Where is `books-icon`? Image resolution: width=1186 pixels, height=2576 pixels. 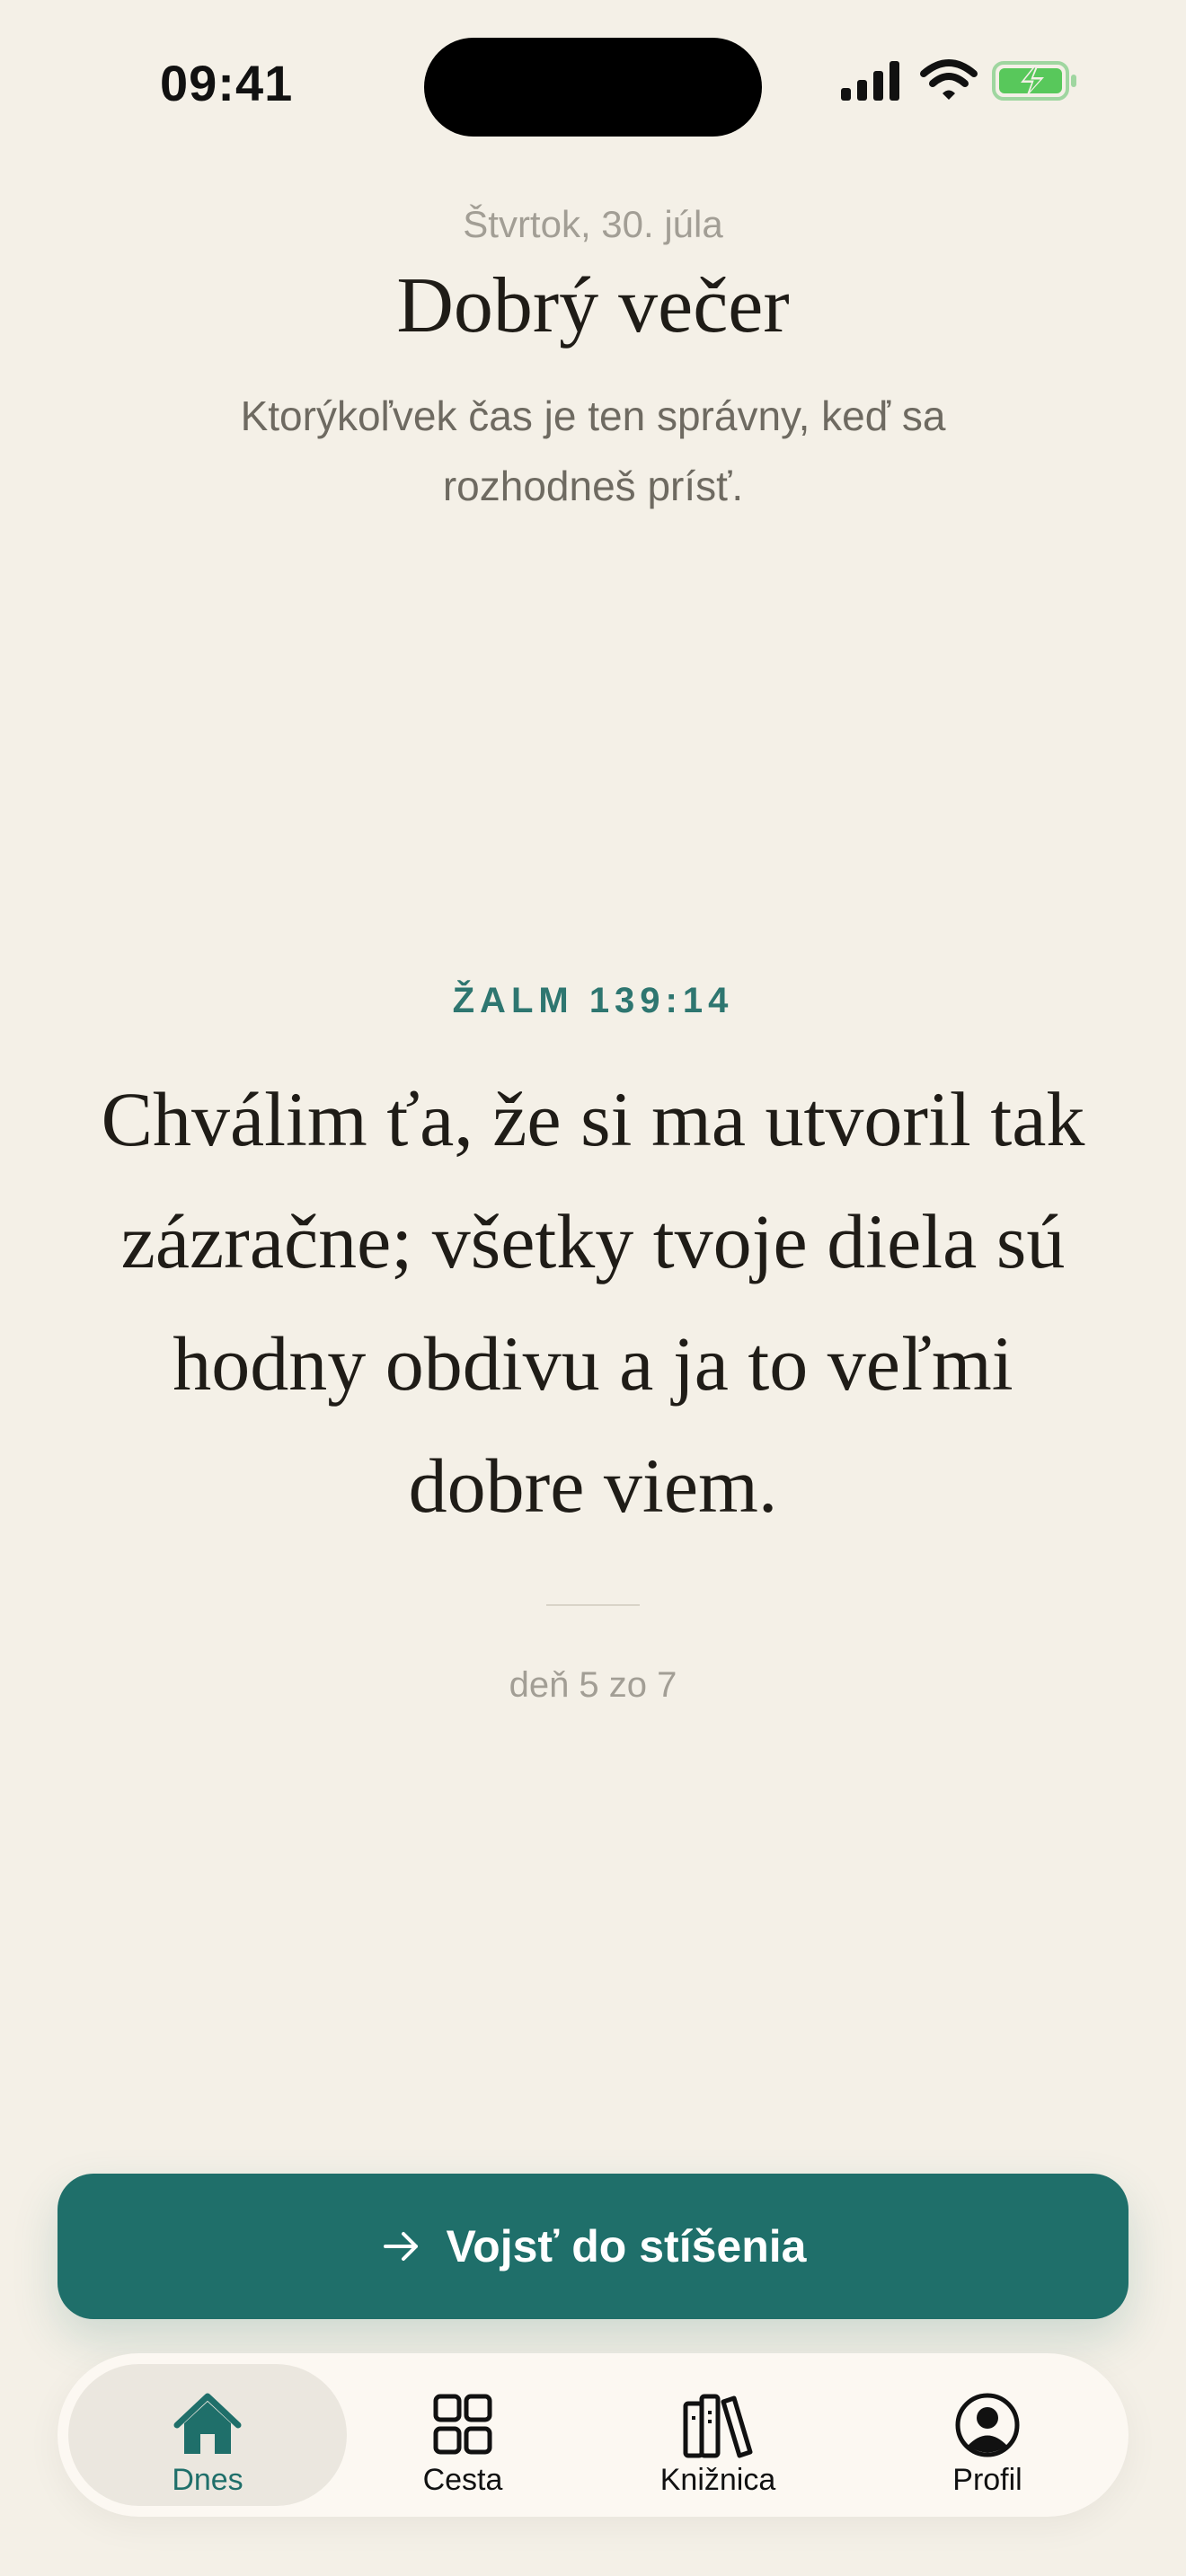 books-icon is located at coordinates (718, 2426).